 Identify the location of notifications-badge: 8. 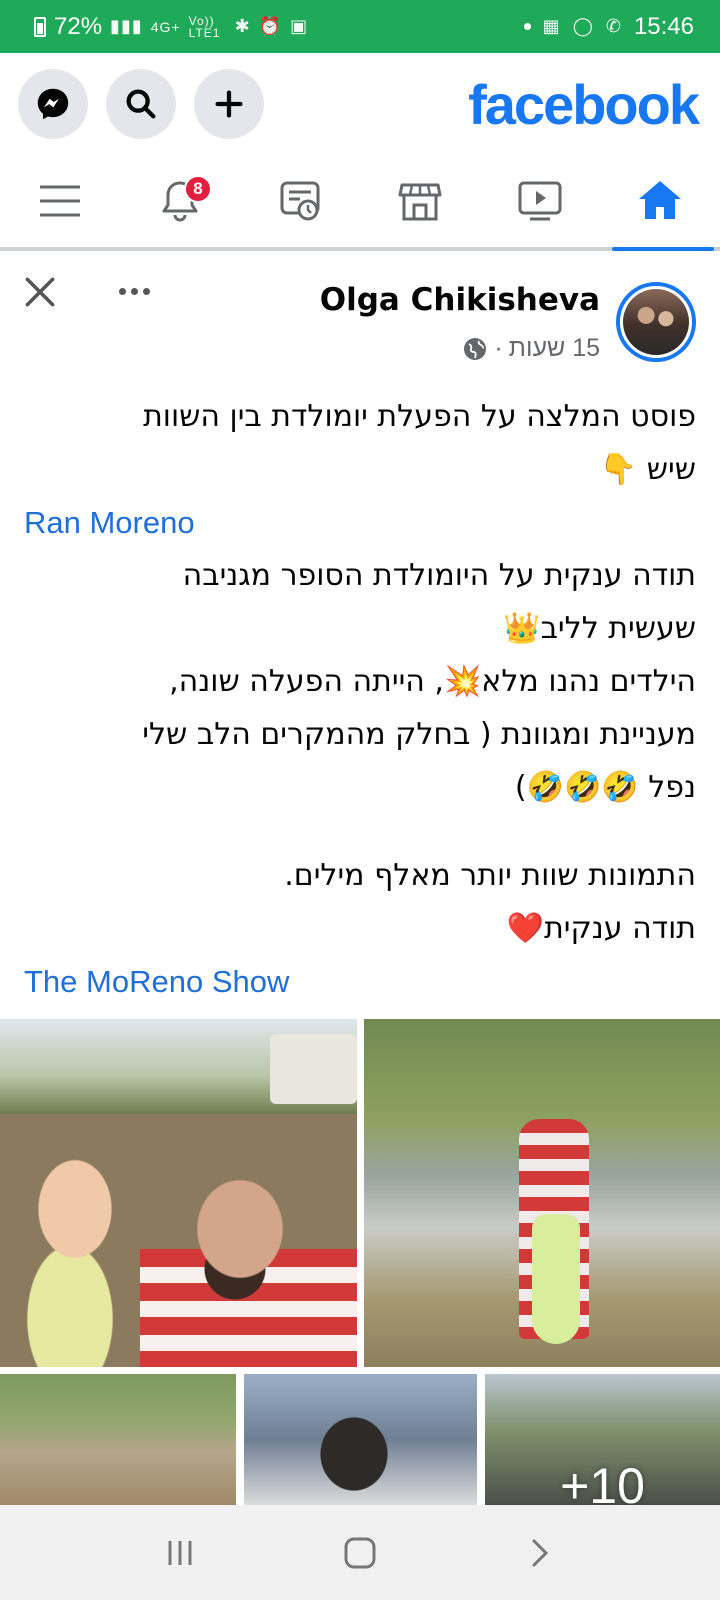
(198, 189).